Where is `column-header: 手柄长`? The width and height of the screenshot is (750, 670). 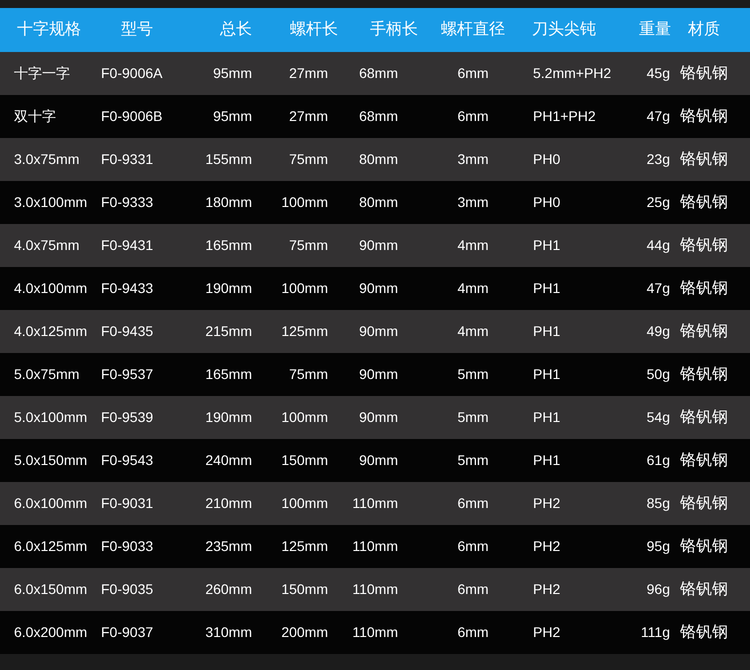
column-header: 手柄长 is located at coordinates (393, 30).